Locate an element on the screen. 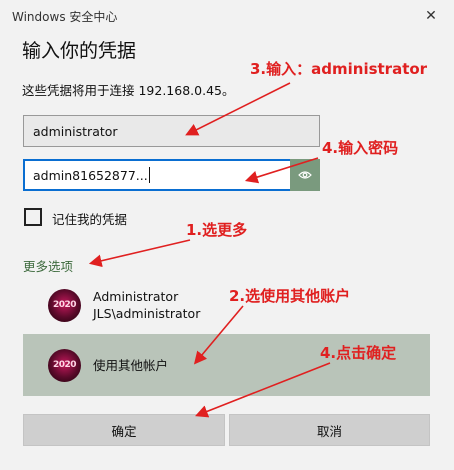 The image size is (454, 470). annotation-step-ok: 4.点击确定 is located at coordinates (358, 353).